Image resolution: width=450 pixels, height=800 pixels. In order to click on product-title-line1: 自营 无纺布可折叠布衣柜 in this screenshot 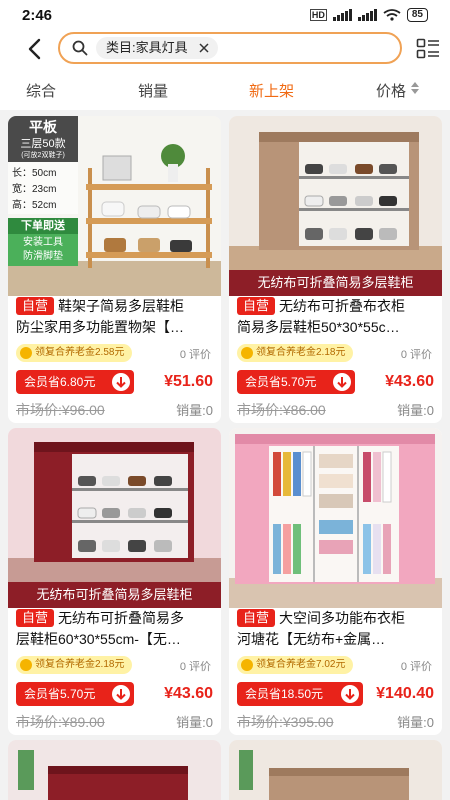, I will do `click(337, 306)`.